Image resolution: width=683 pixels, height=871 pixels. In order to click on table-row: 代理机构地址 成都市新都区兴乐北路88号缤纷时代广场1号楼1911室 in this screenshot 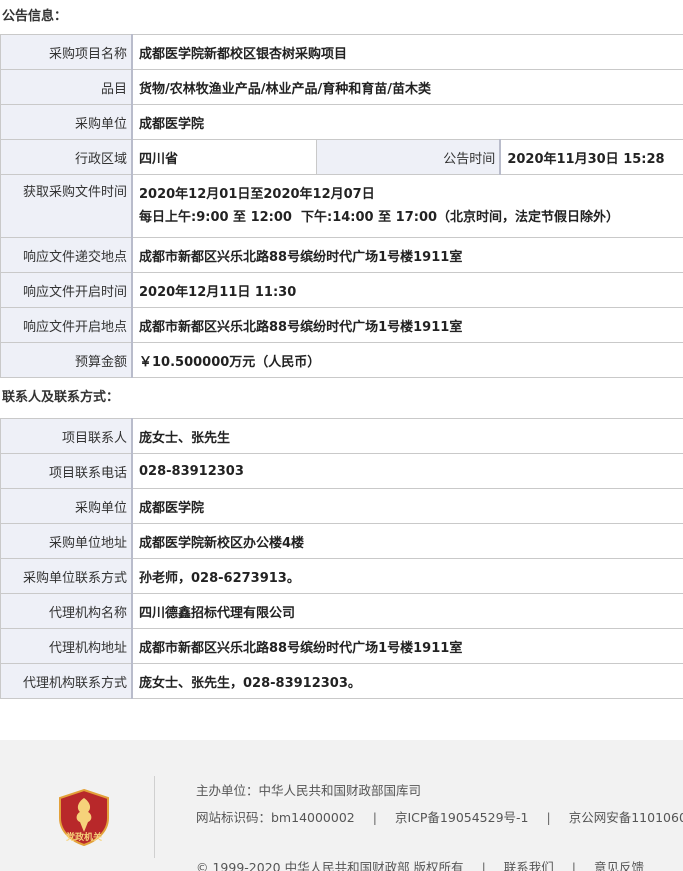, I will do `click(341, 646)`.